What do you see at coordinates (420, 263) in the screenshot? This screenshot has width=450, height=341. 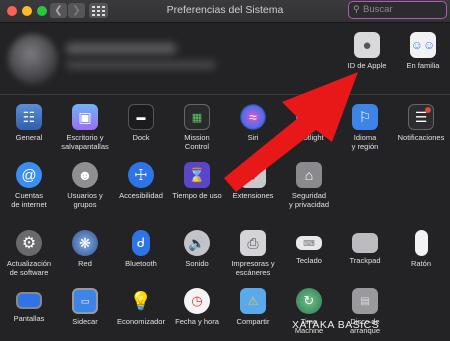 I see `pane-label: Ratón` at bounding box center [420, 263].